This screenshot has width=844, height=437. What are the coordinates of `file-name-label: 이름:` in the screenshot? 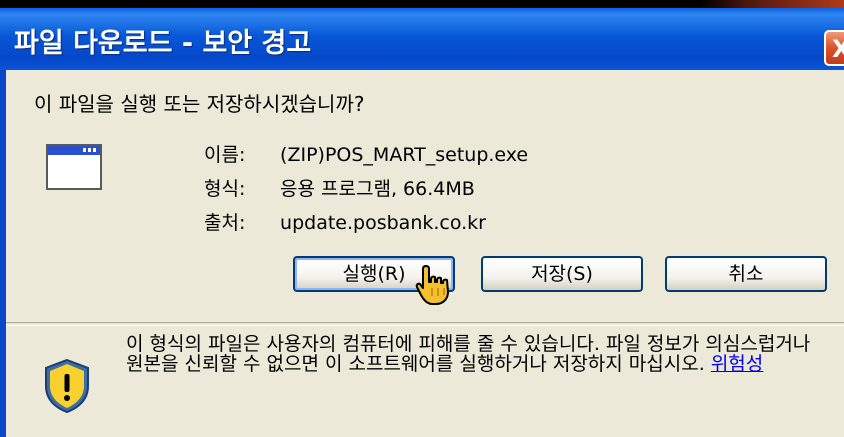 It's located at (225, 155).